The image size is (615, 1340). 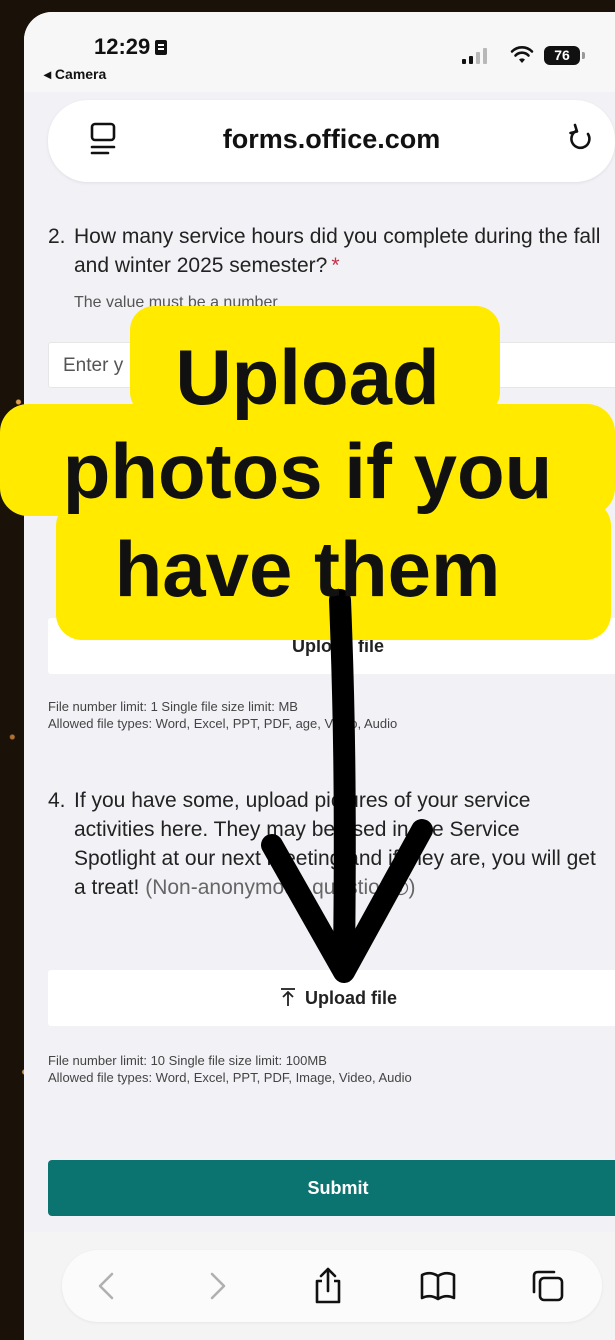 I want to click on signal-icon, so click(x=476, y=56).